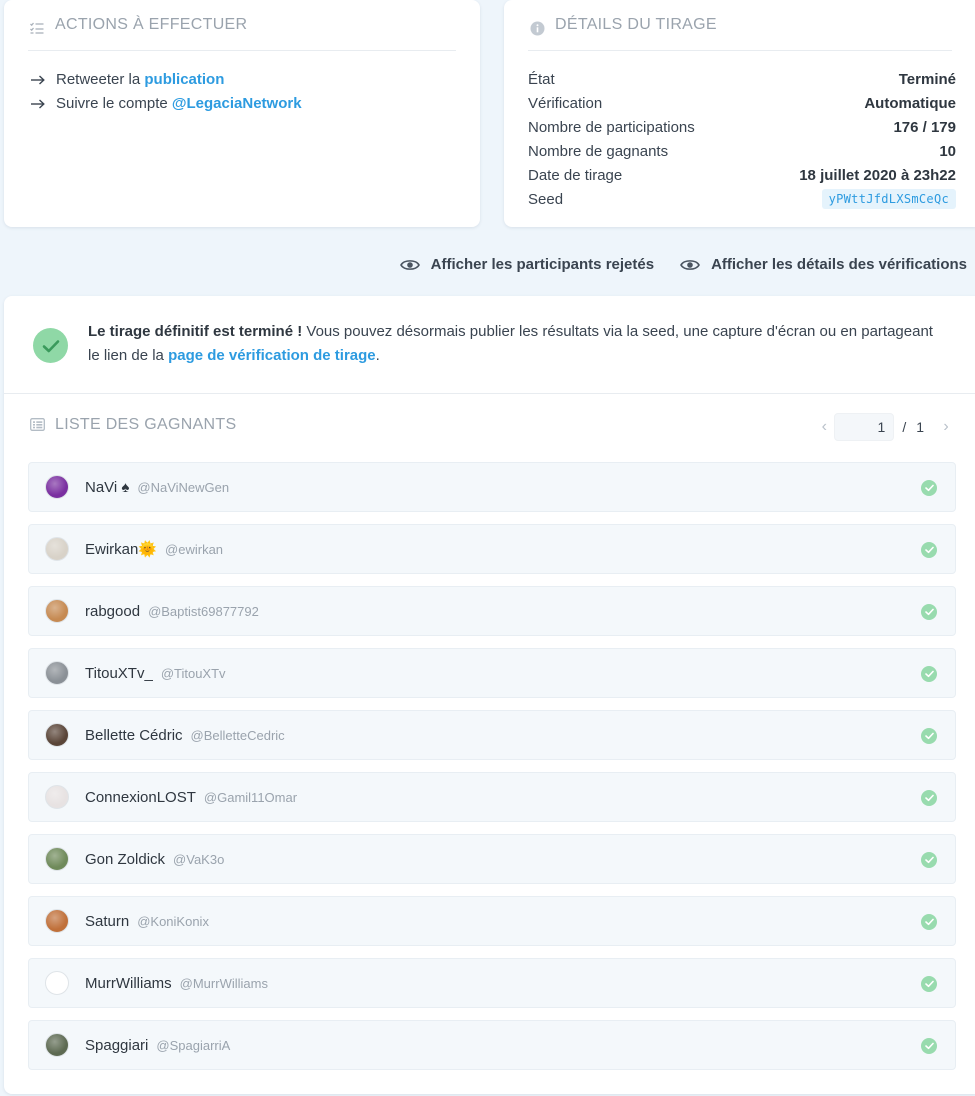 This screenshot has height=1096, width=975. I want to click on winner-handle: @TitouXTv, so click(193, 673).